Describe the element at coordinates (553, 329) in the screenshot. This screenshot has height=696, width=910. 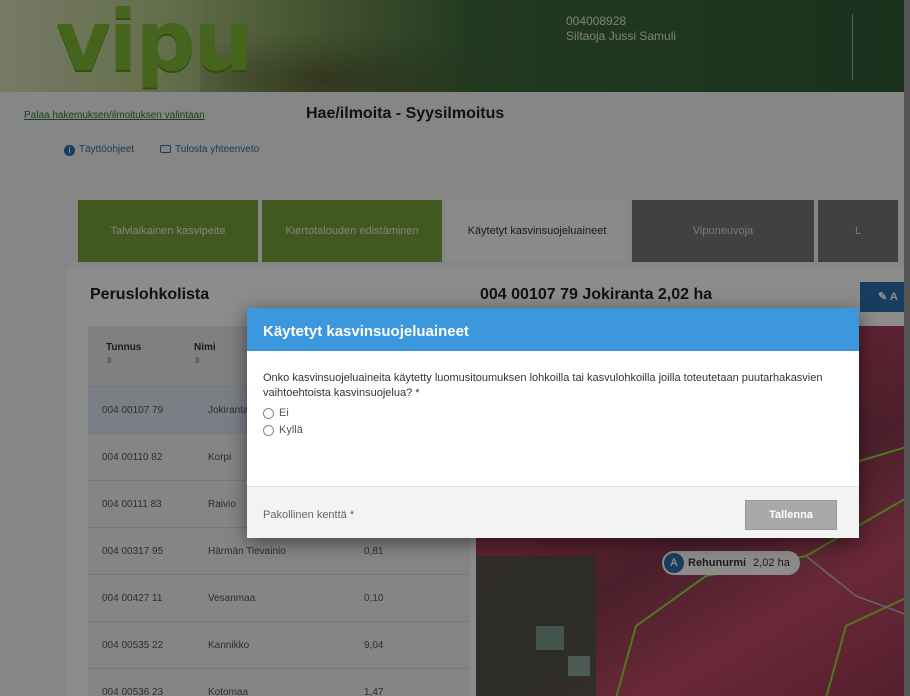
I see `dialog-title: Käytetyt kasvinsuojeluaineet` at that location.